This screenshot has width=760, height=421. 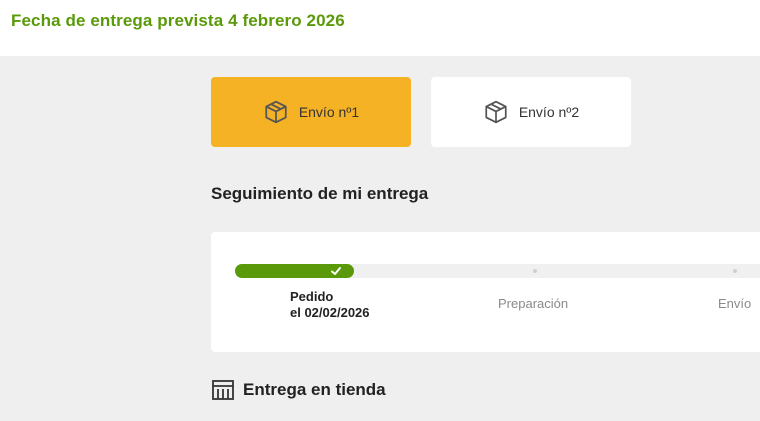 I want to click on progress-fill, so click(x=294, y=271).